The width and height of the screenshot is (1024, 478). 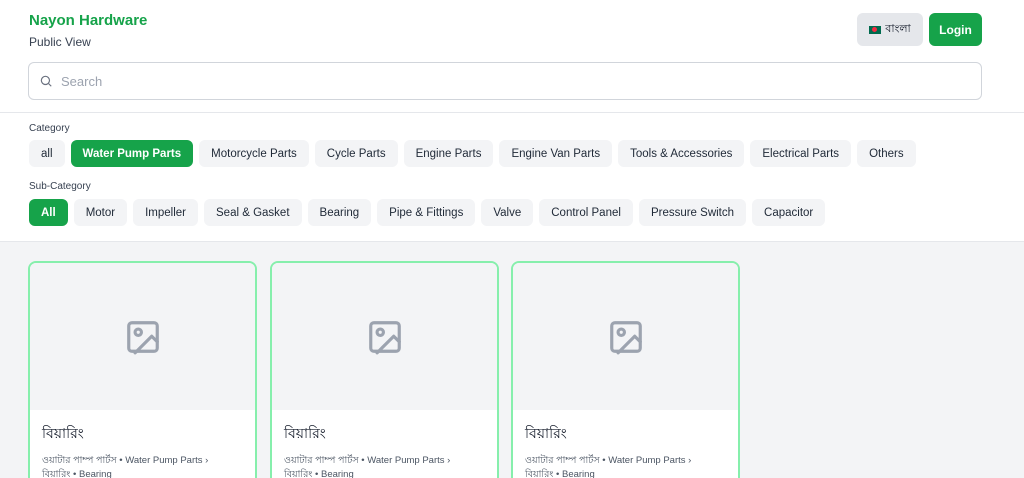 I want to click on category-chip-all: all, so click(x=47, y=153).